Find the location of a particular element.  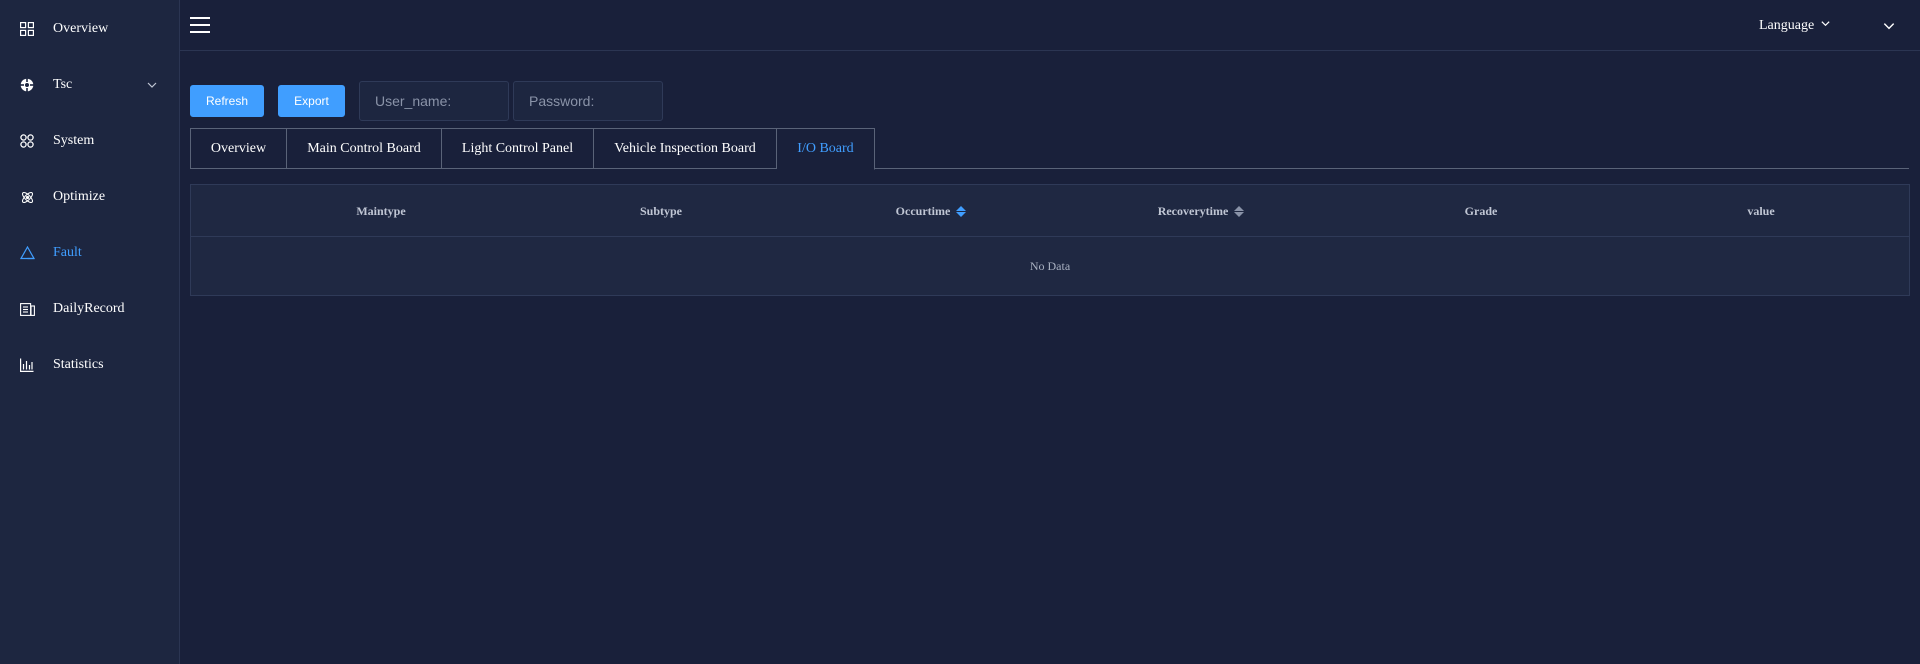

column-header-grade: Grade is located at coordinates (1481, 211).